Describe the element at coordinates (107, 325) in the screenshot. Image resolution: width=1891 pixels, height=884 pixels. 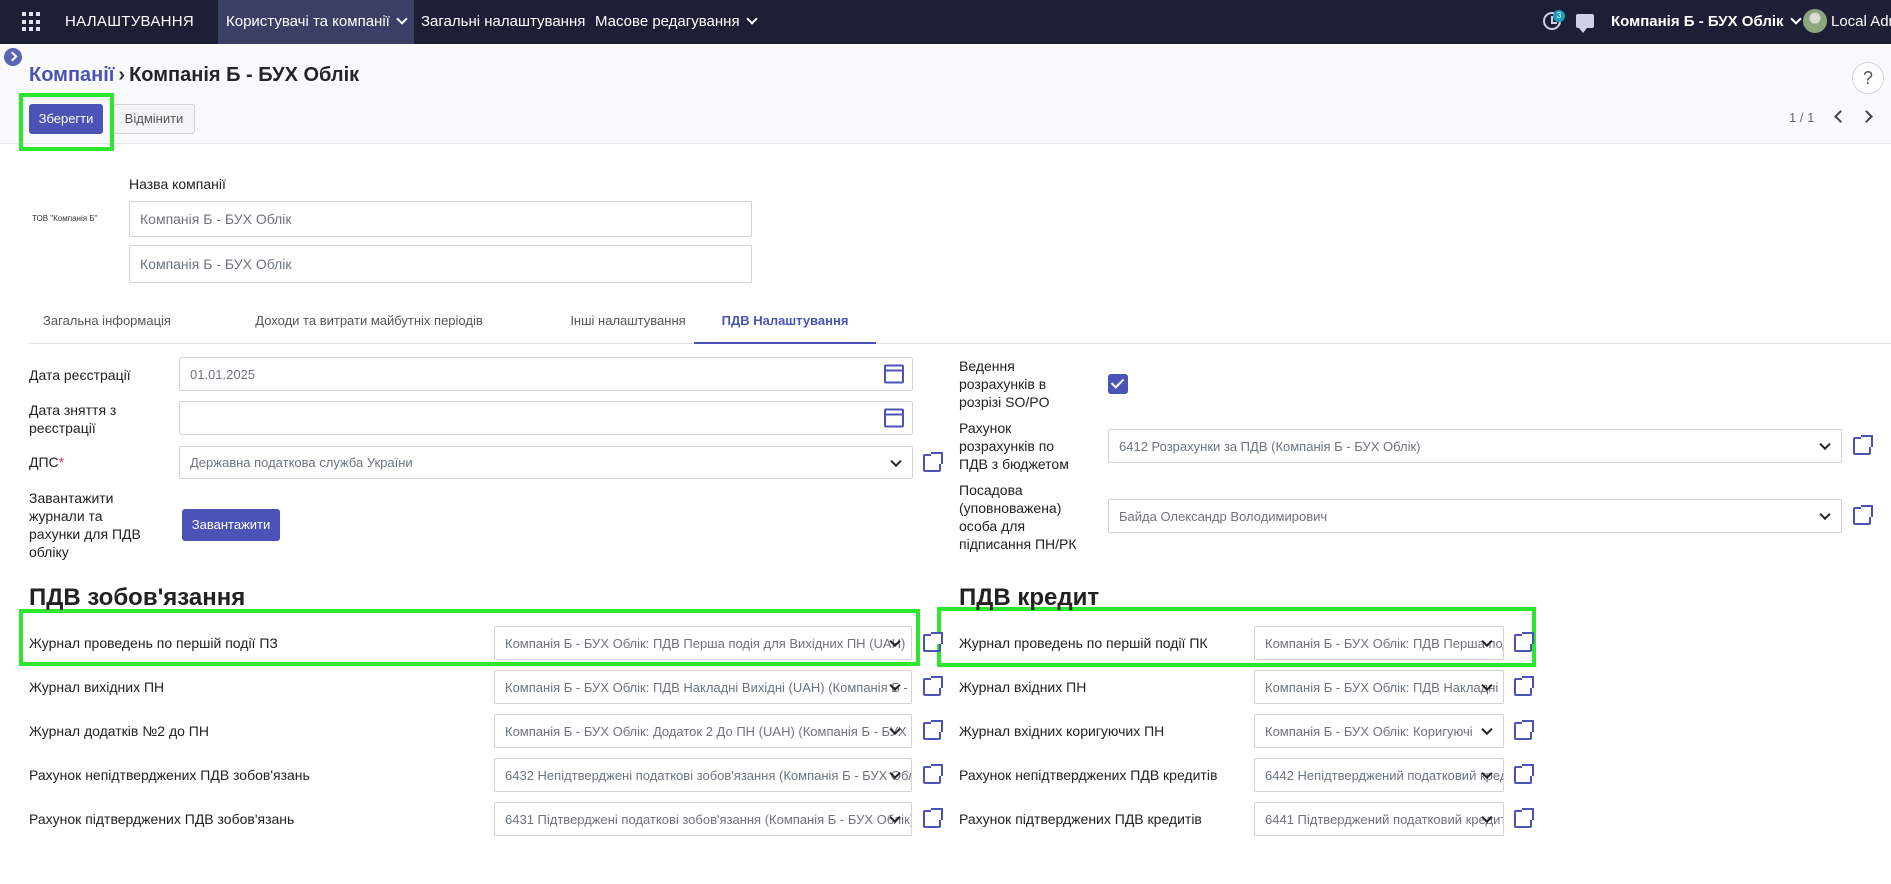
I see `tab-general-info: Загальна інформація` at that location.